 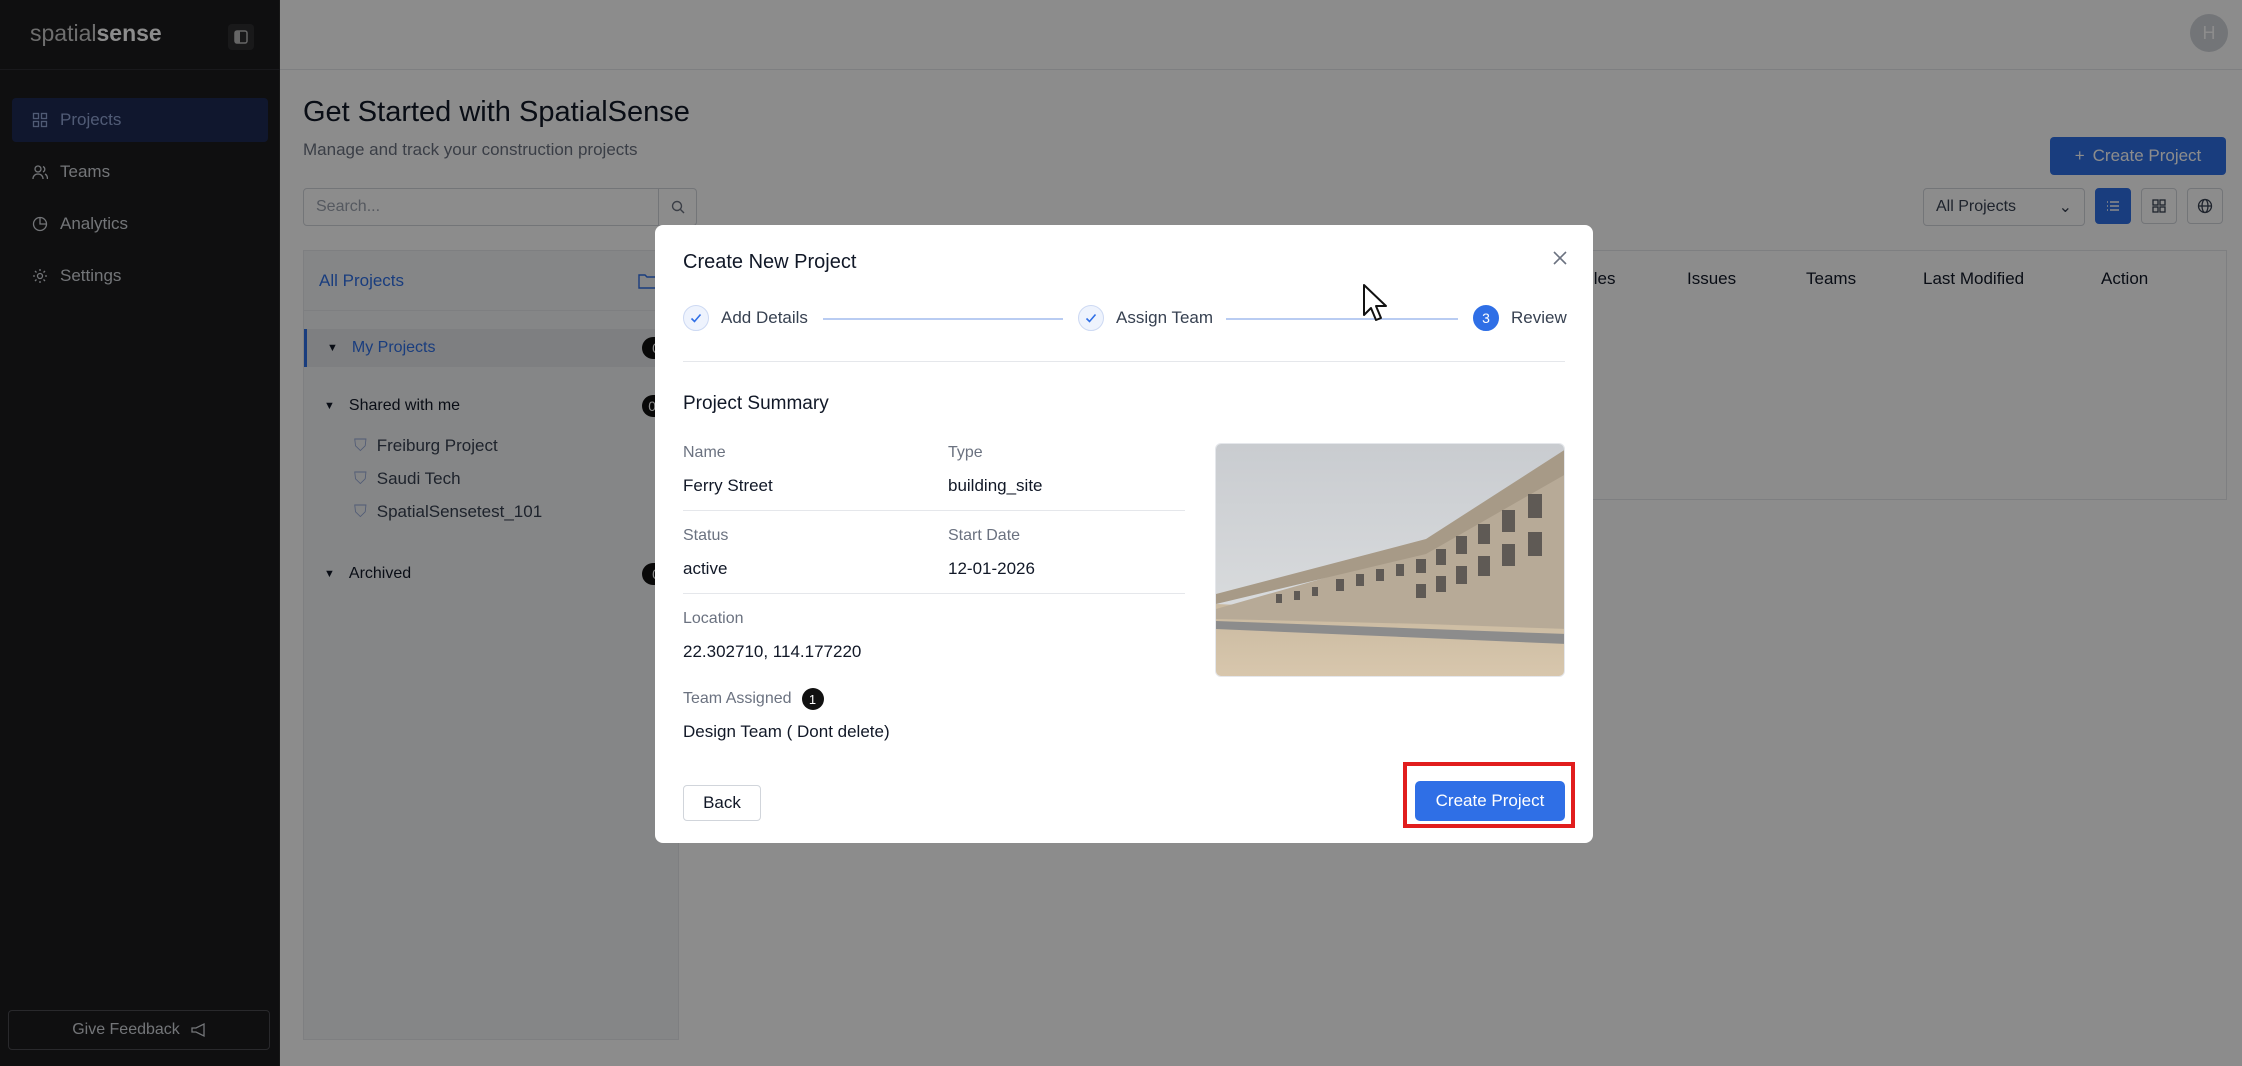 I want to click on location-value: 22.302710, 114.177220, so click(x=772, y=651).